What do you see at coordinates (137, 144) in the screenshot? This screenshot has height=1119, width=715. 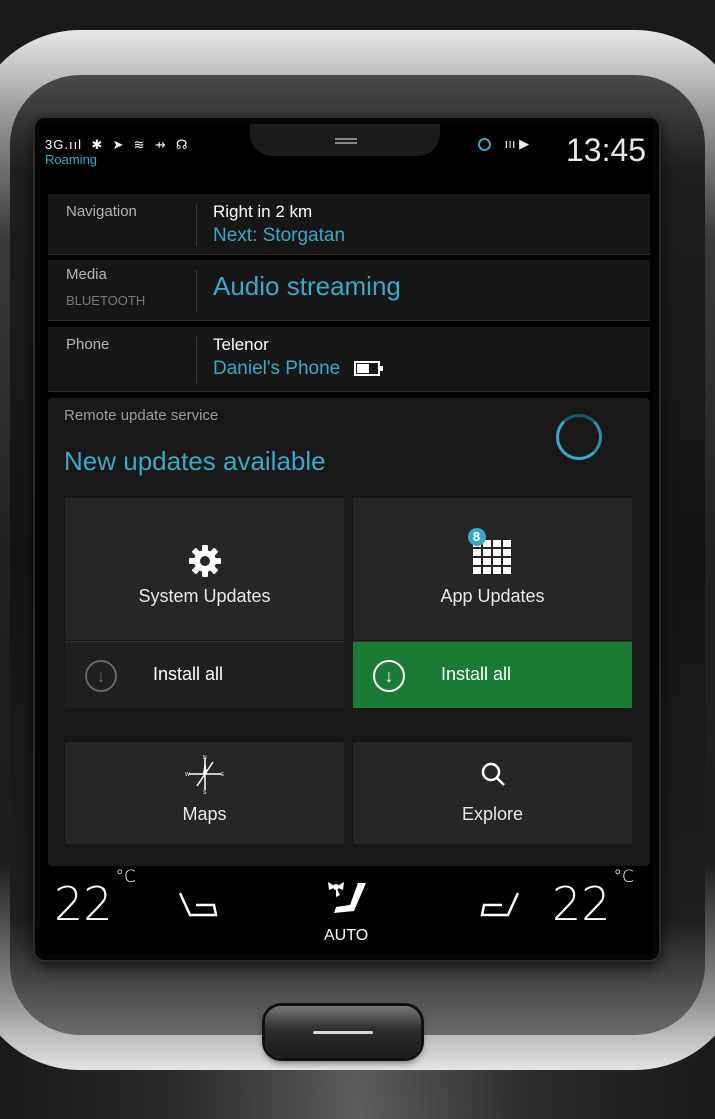 I see `wifi-icon: ≋` at bounding box center [137, 144].